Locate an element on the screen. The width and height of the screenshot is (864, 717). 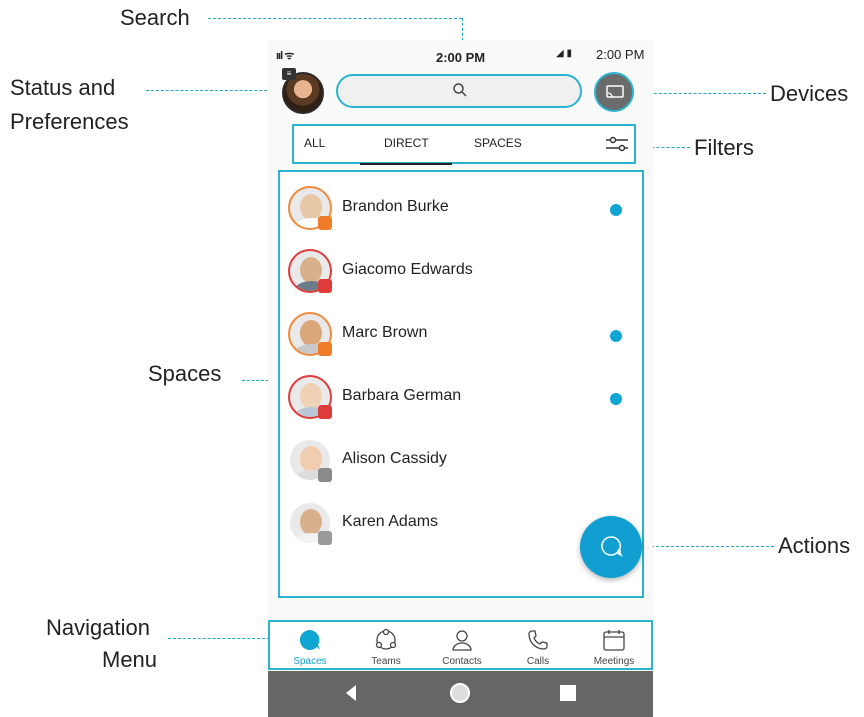
navigation-menu: Spaces Teams Contacts Calls Meetings is located at coordinates (460, 645).